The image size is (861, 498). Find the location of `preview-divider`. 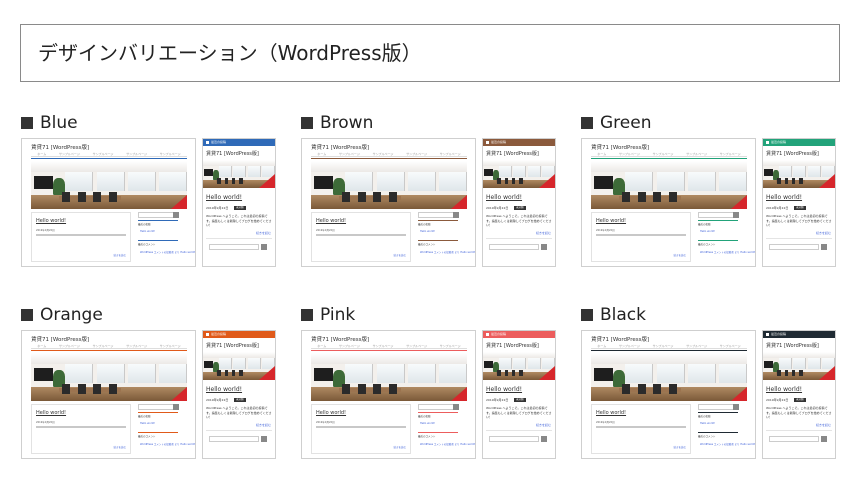

preview-divider is located at coordinates (799, 430).